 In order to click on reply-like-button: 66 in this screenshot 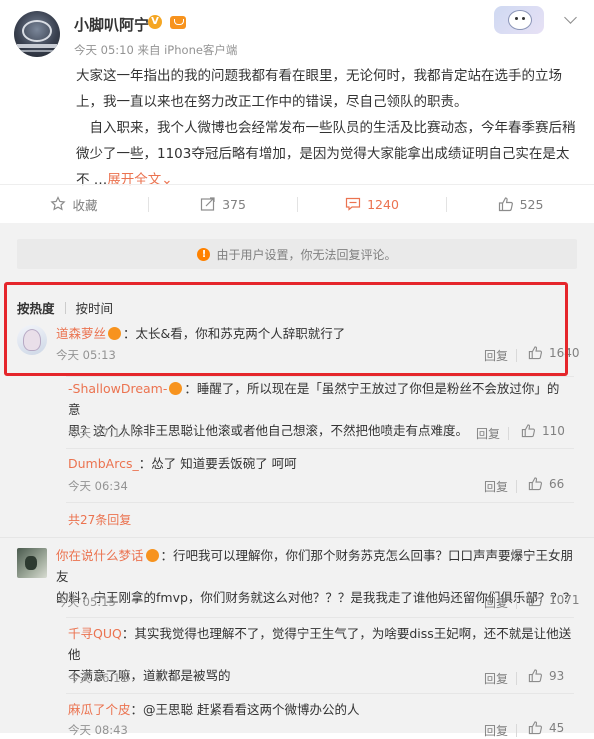, I will do `click(546, 483)`.